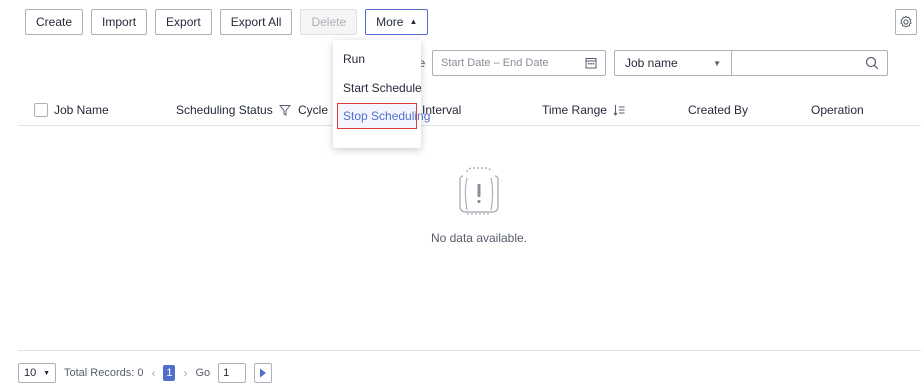 Image resolution: width=921 pixels, height=383 pixels. What do you see at coordinates (54, 22) in the screenshot?
I see `create-button: Create` at bounding box center [54, 22].